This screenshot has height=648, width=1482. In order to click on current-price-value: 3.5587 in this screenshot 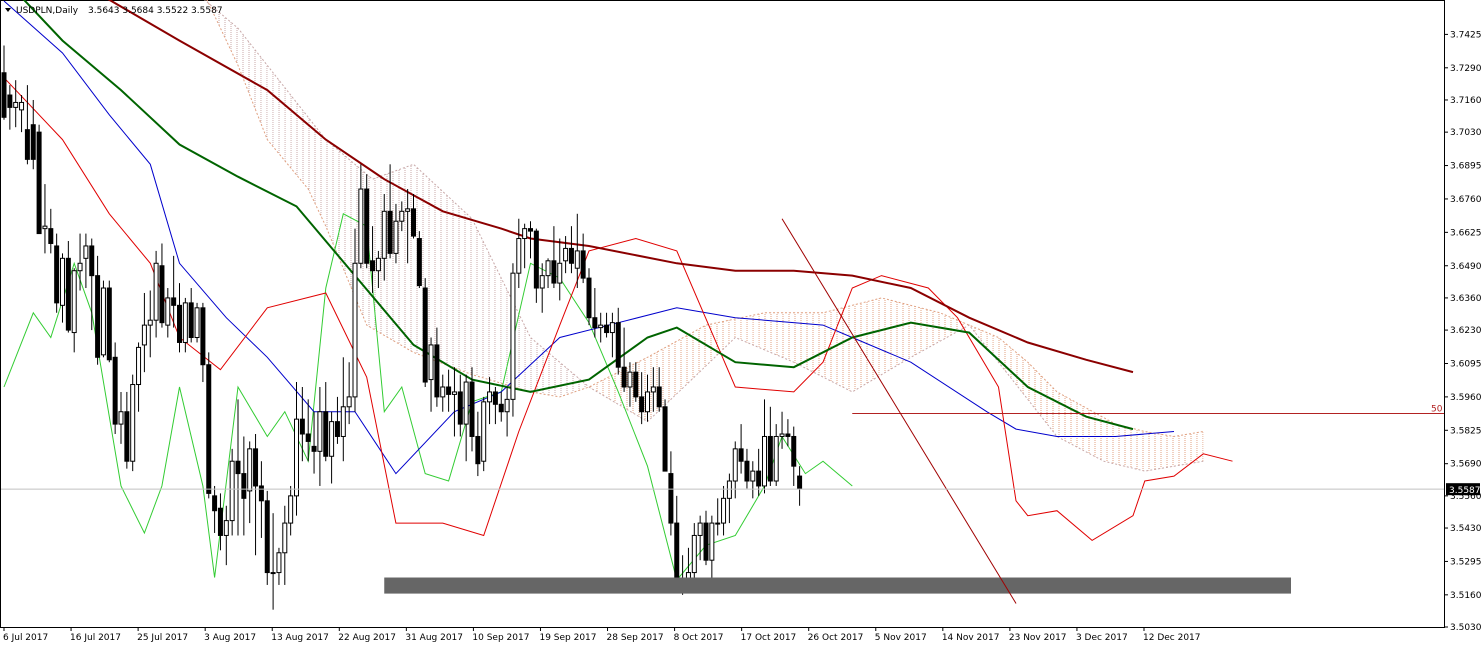, I will do `click(1465, 491)`.